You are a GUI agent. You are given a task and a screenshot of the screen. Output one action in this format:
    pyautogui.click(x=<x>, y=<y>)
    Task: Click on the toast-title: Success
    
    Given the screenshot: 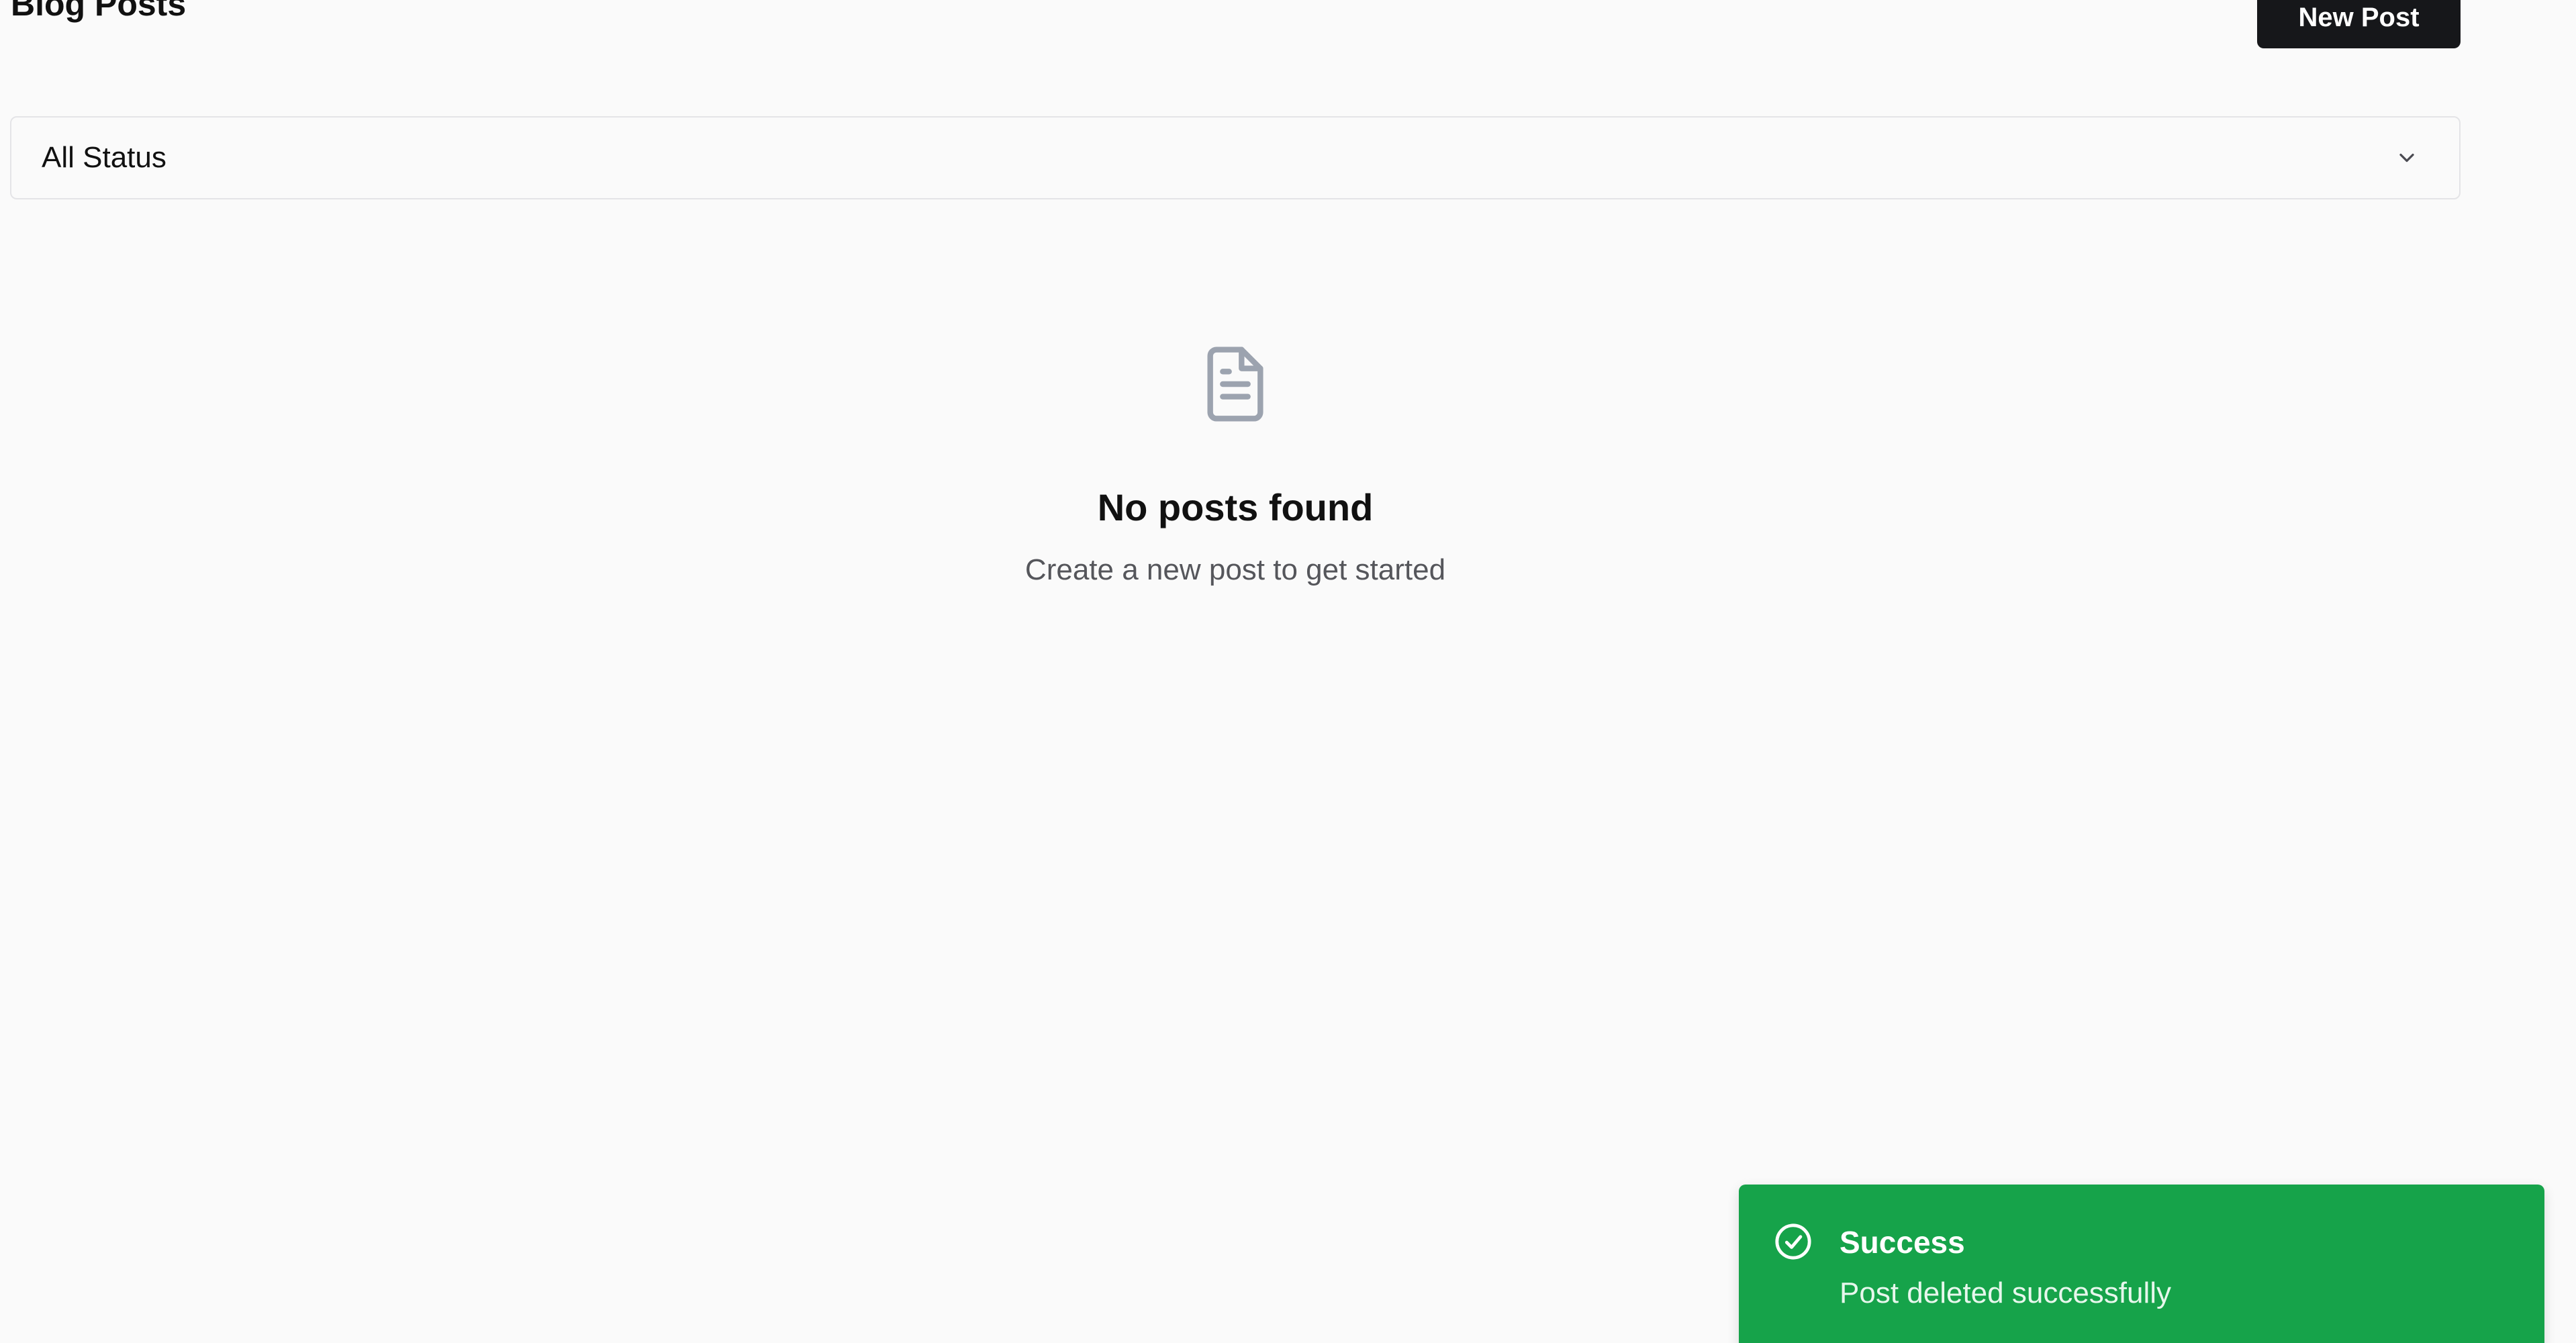 What is the action you would take?
    pyautogui.click(x=1902, y=1242)
    